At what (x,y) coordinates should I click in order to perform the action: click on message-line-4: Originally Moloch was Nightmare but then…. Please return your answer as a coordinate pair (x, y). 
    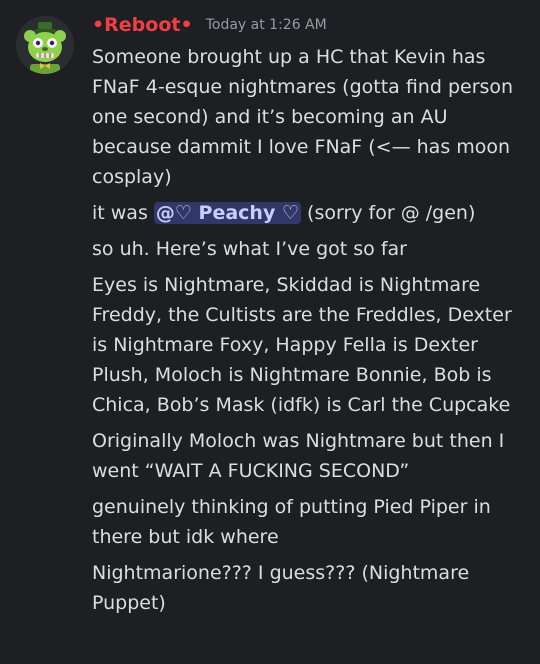
    Looking at the image, I should click on (298, 456).